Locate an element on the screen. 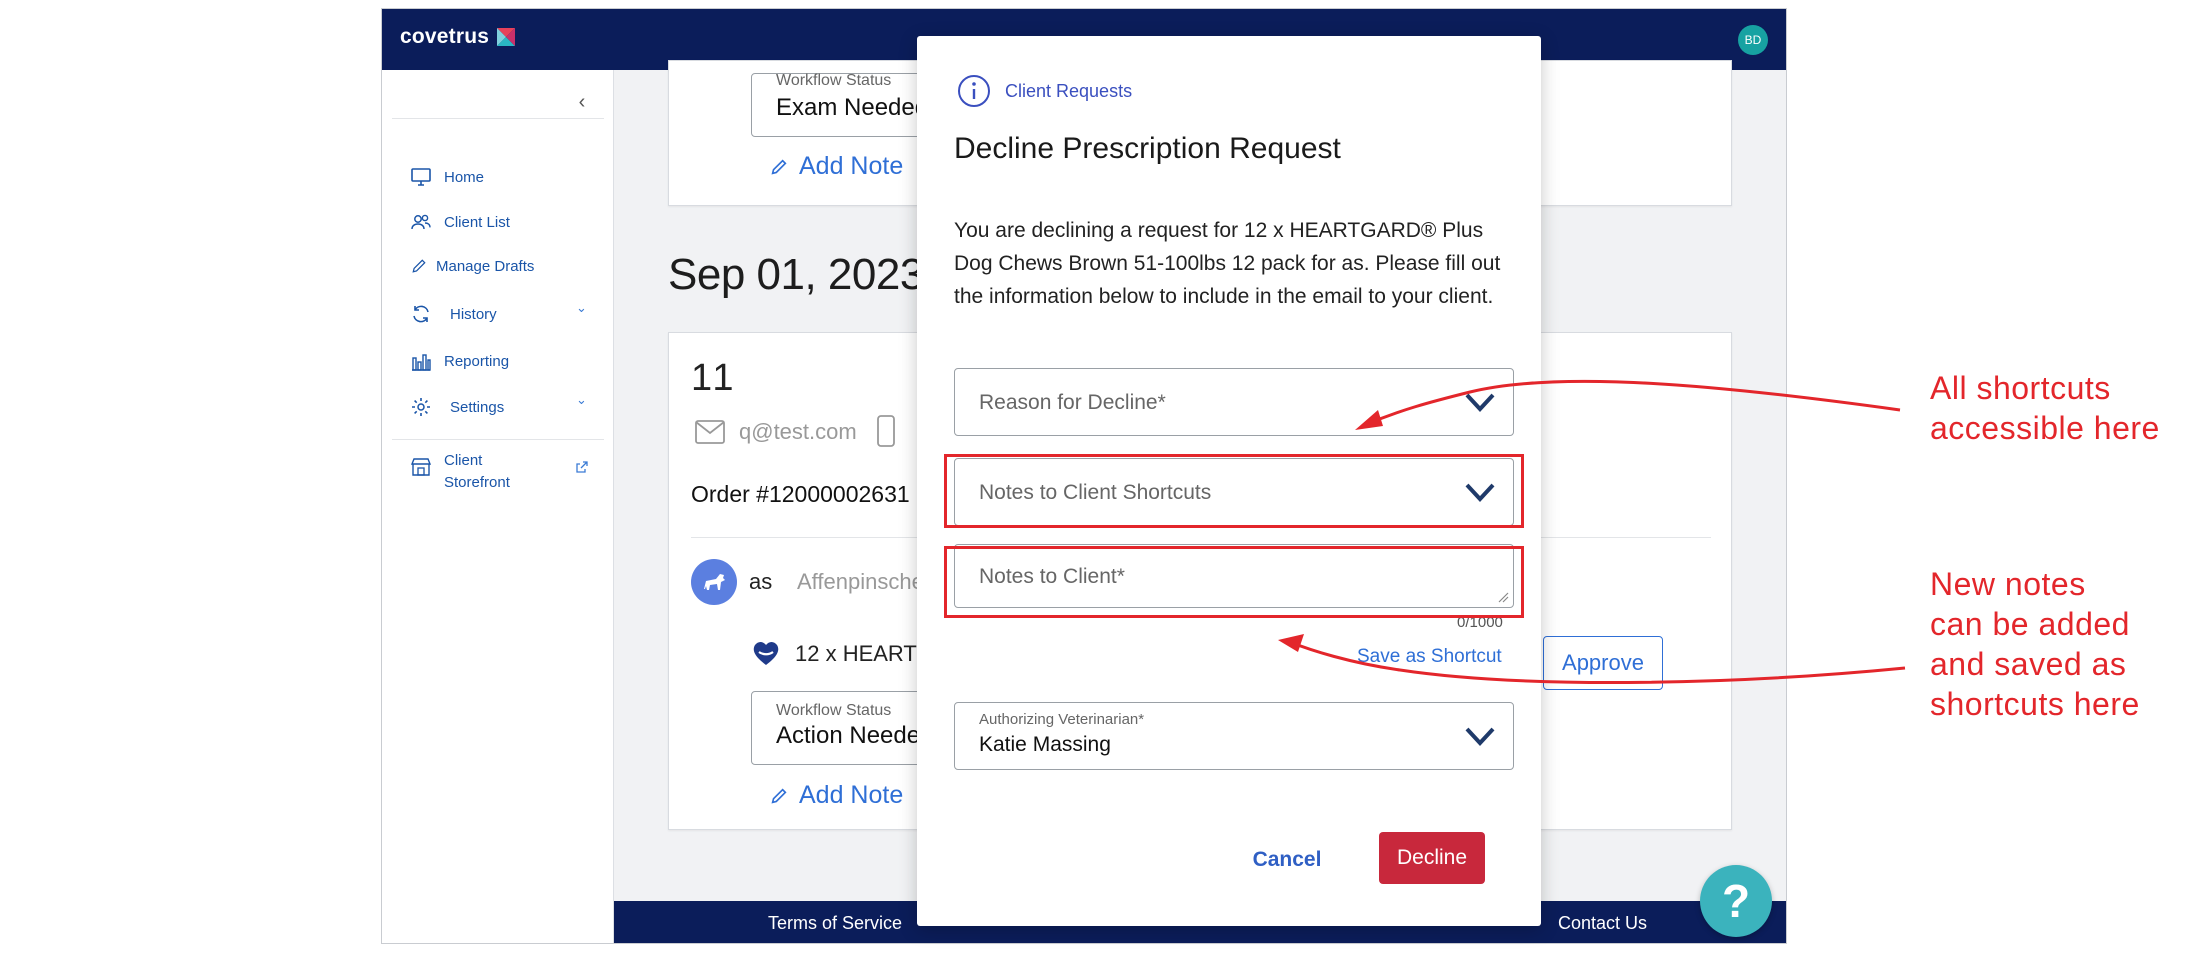 This screenshot has height=958, width=2200. sidebar-item-client-list: Client List is located at coordinates (460, 222).